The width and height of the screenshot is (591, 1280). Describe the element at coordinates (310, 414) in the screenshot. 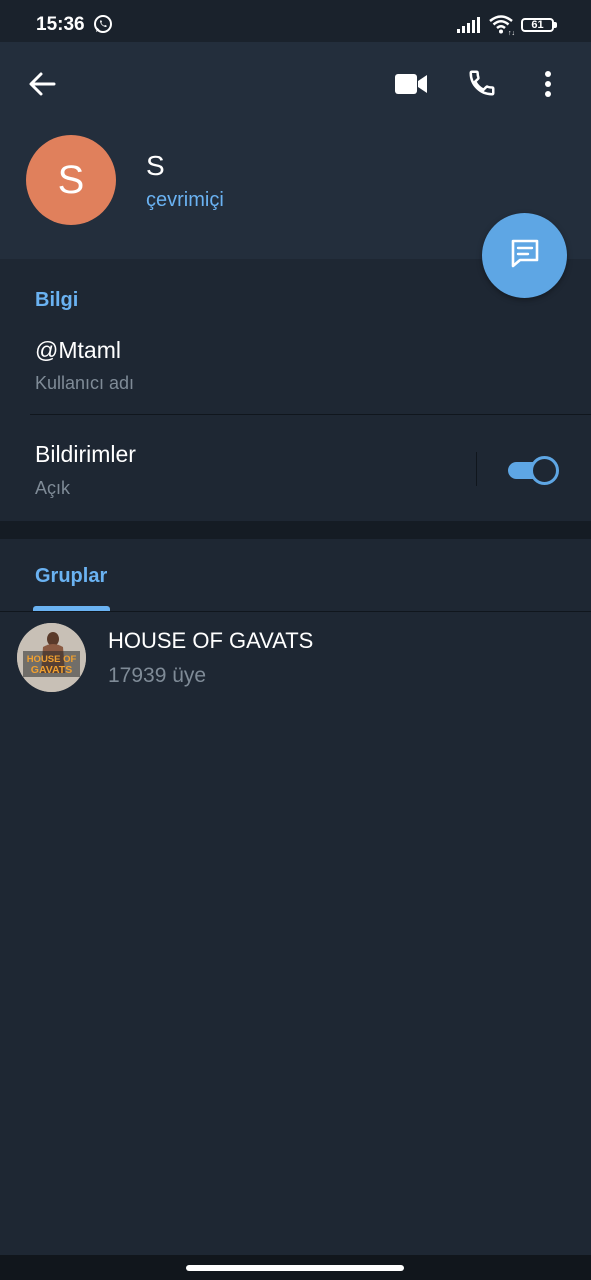

I see `divider` at that location.